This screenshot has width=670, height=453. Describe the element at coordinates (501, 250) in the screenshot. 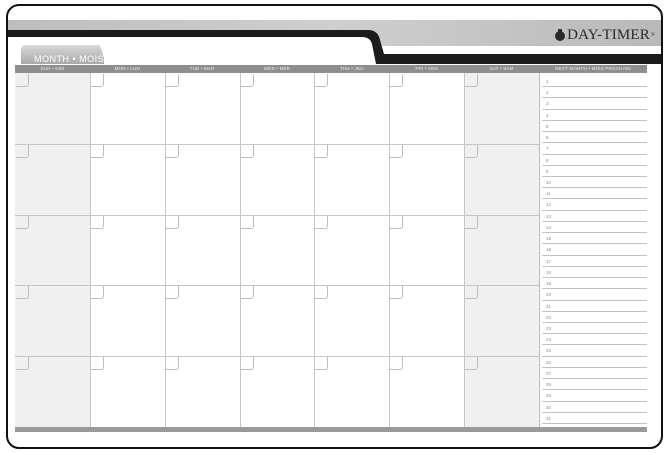

I see `saturday-column-shade` at that location.